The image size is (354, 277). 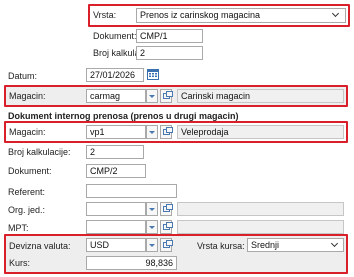 I want to click on vrsta-kursa-value: Srednji, so click(x=265, y=245).